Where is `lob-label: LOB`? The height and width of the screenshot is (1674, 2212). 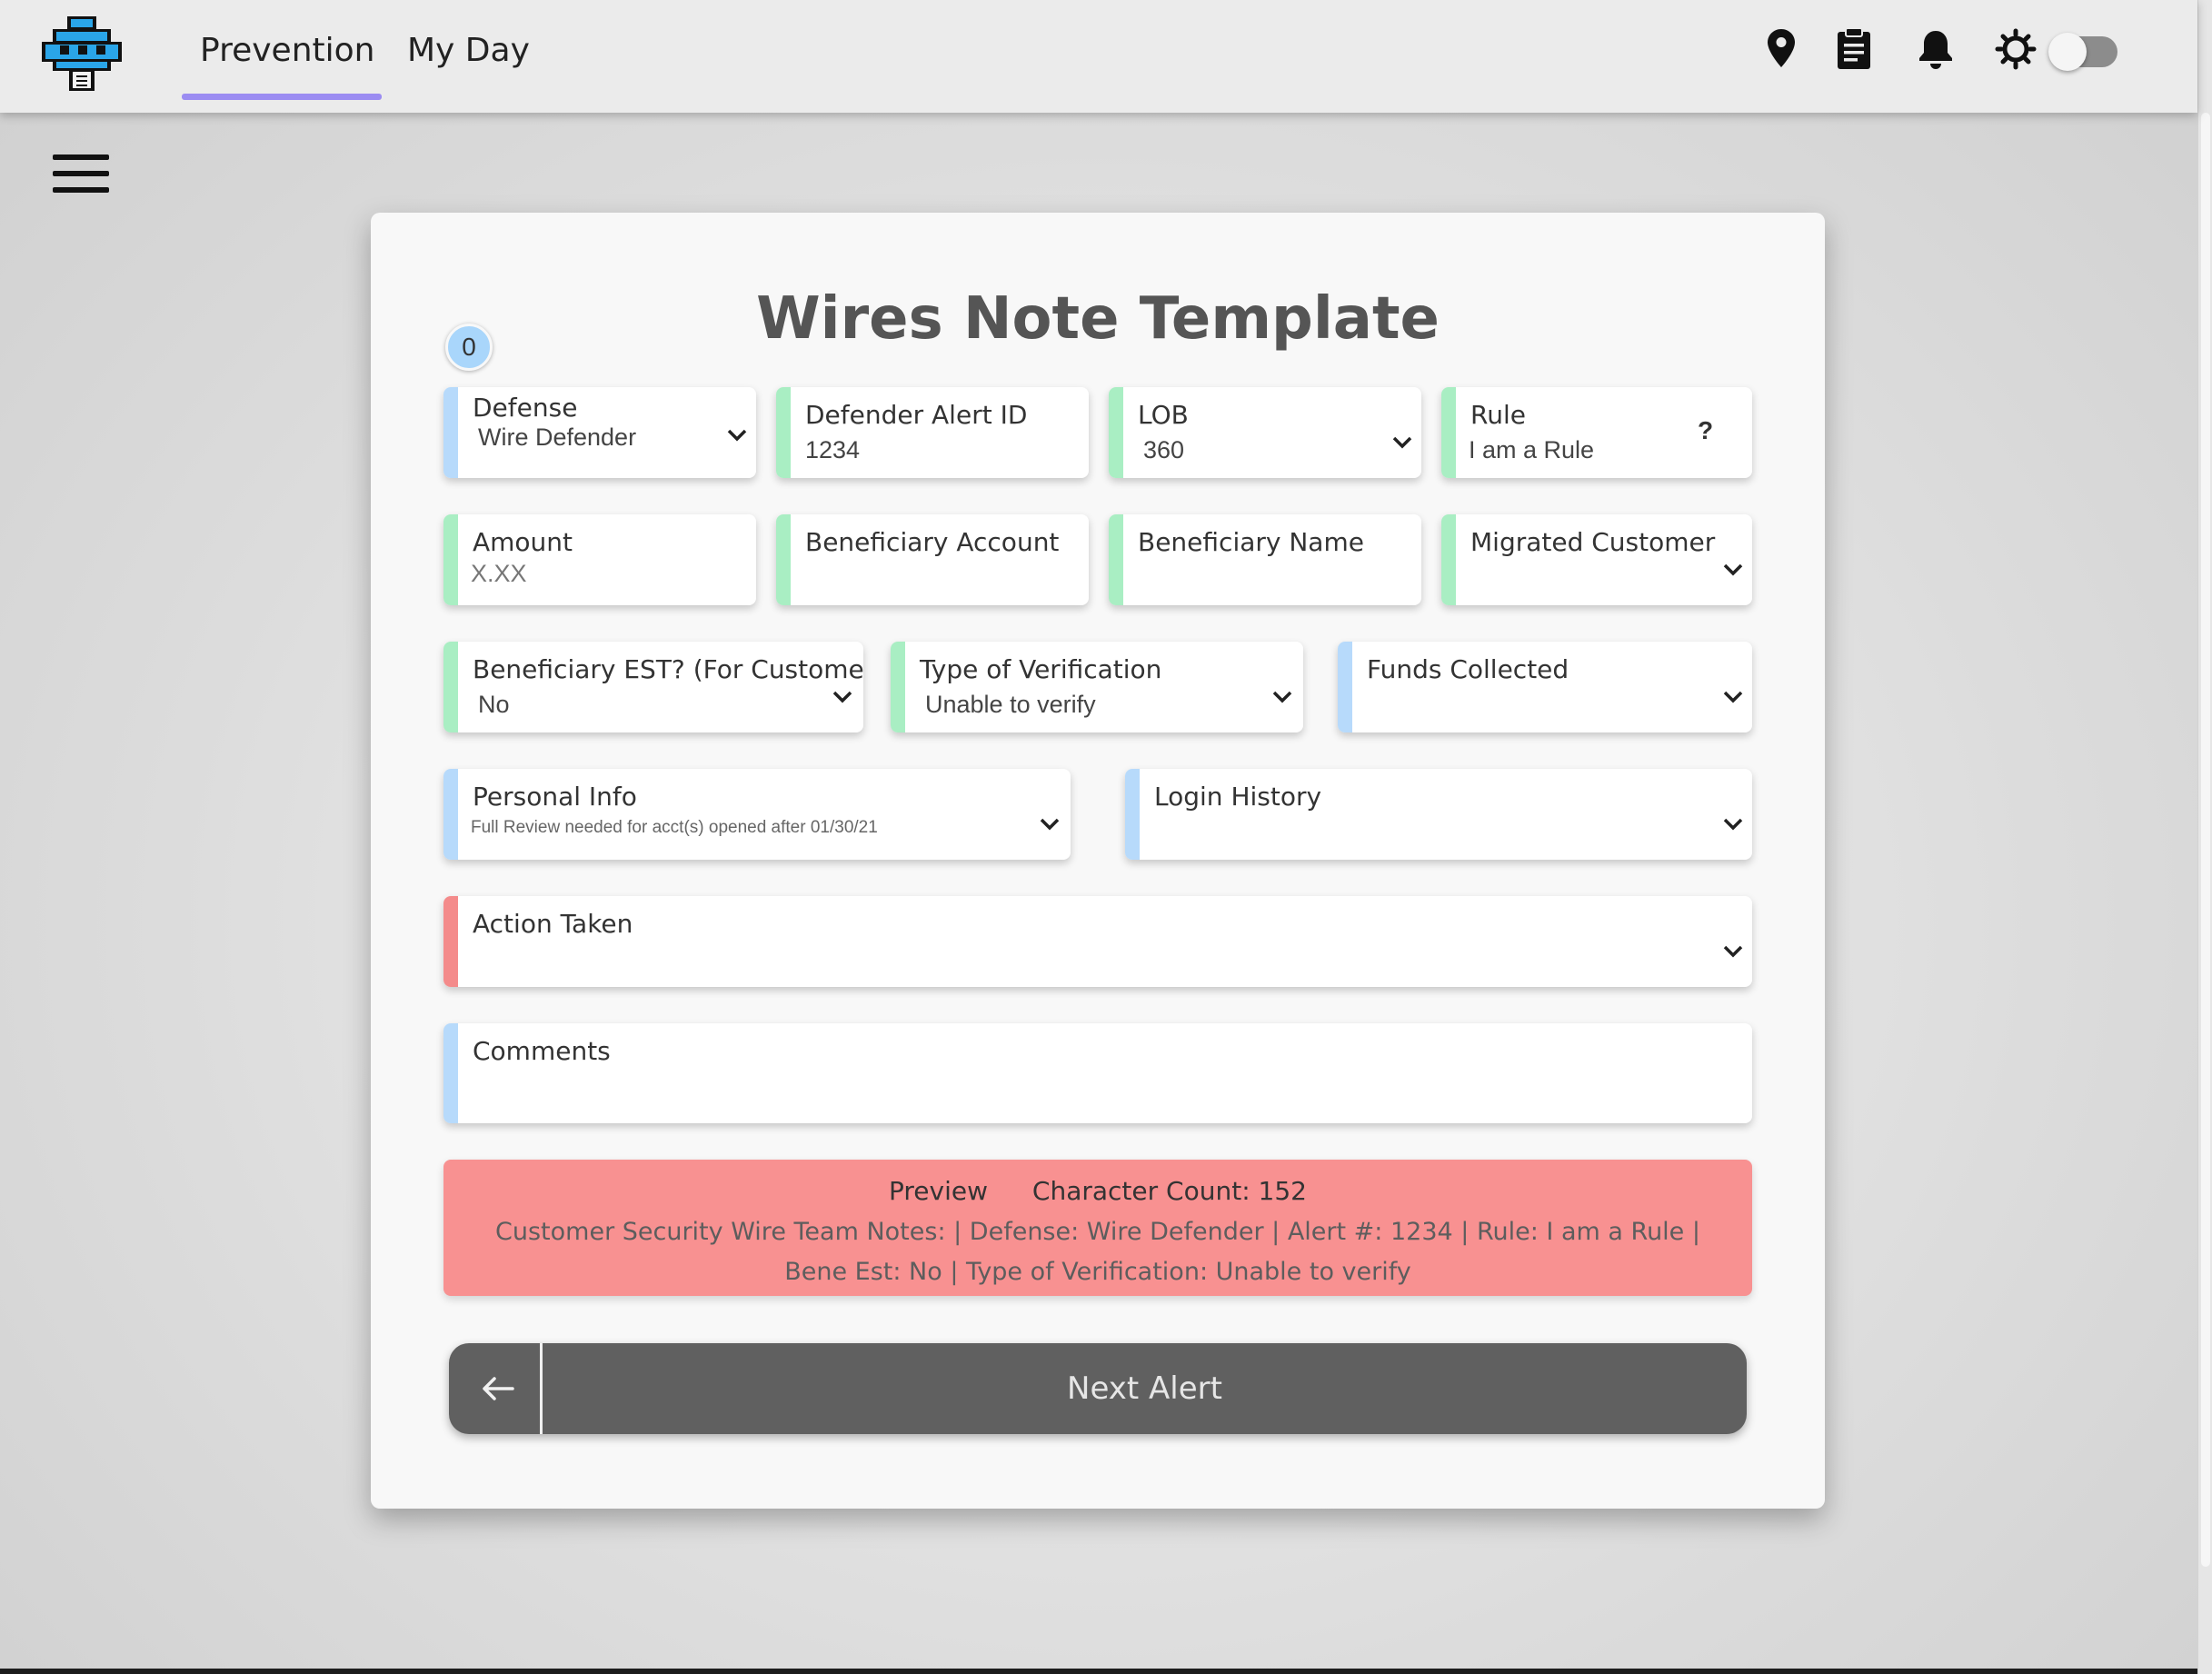
lob-label: LOB is located at coordinates (1163, 415).